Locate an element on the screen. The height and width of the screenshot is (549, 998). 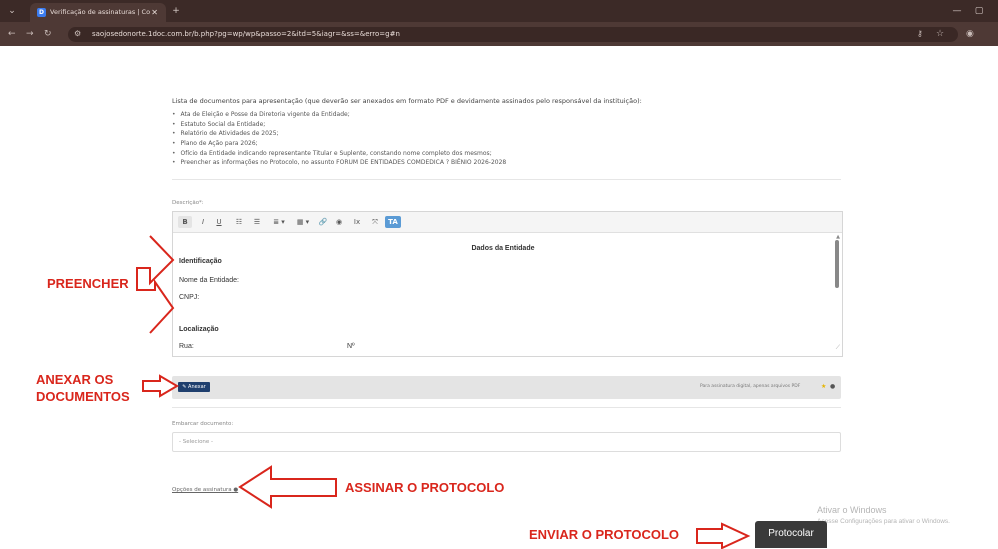
protocolar-button: Protocolar is located at coordinates (791, 534).